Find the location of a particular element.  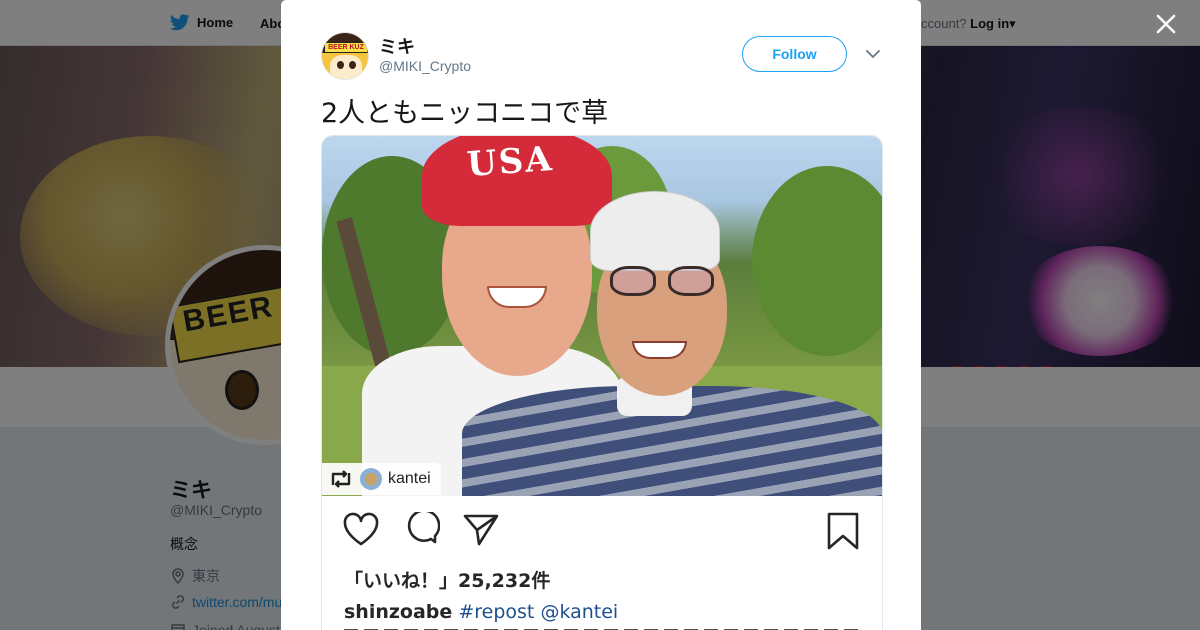

repost-account: kantei is located at coordinates (409, 478).